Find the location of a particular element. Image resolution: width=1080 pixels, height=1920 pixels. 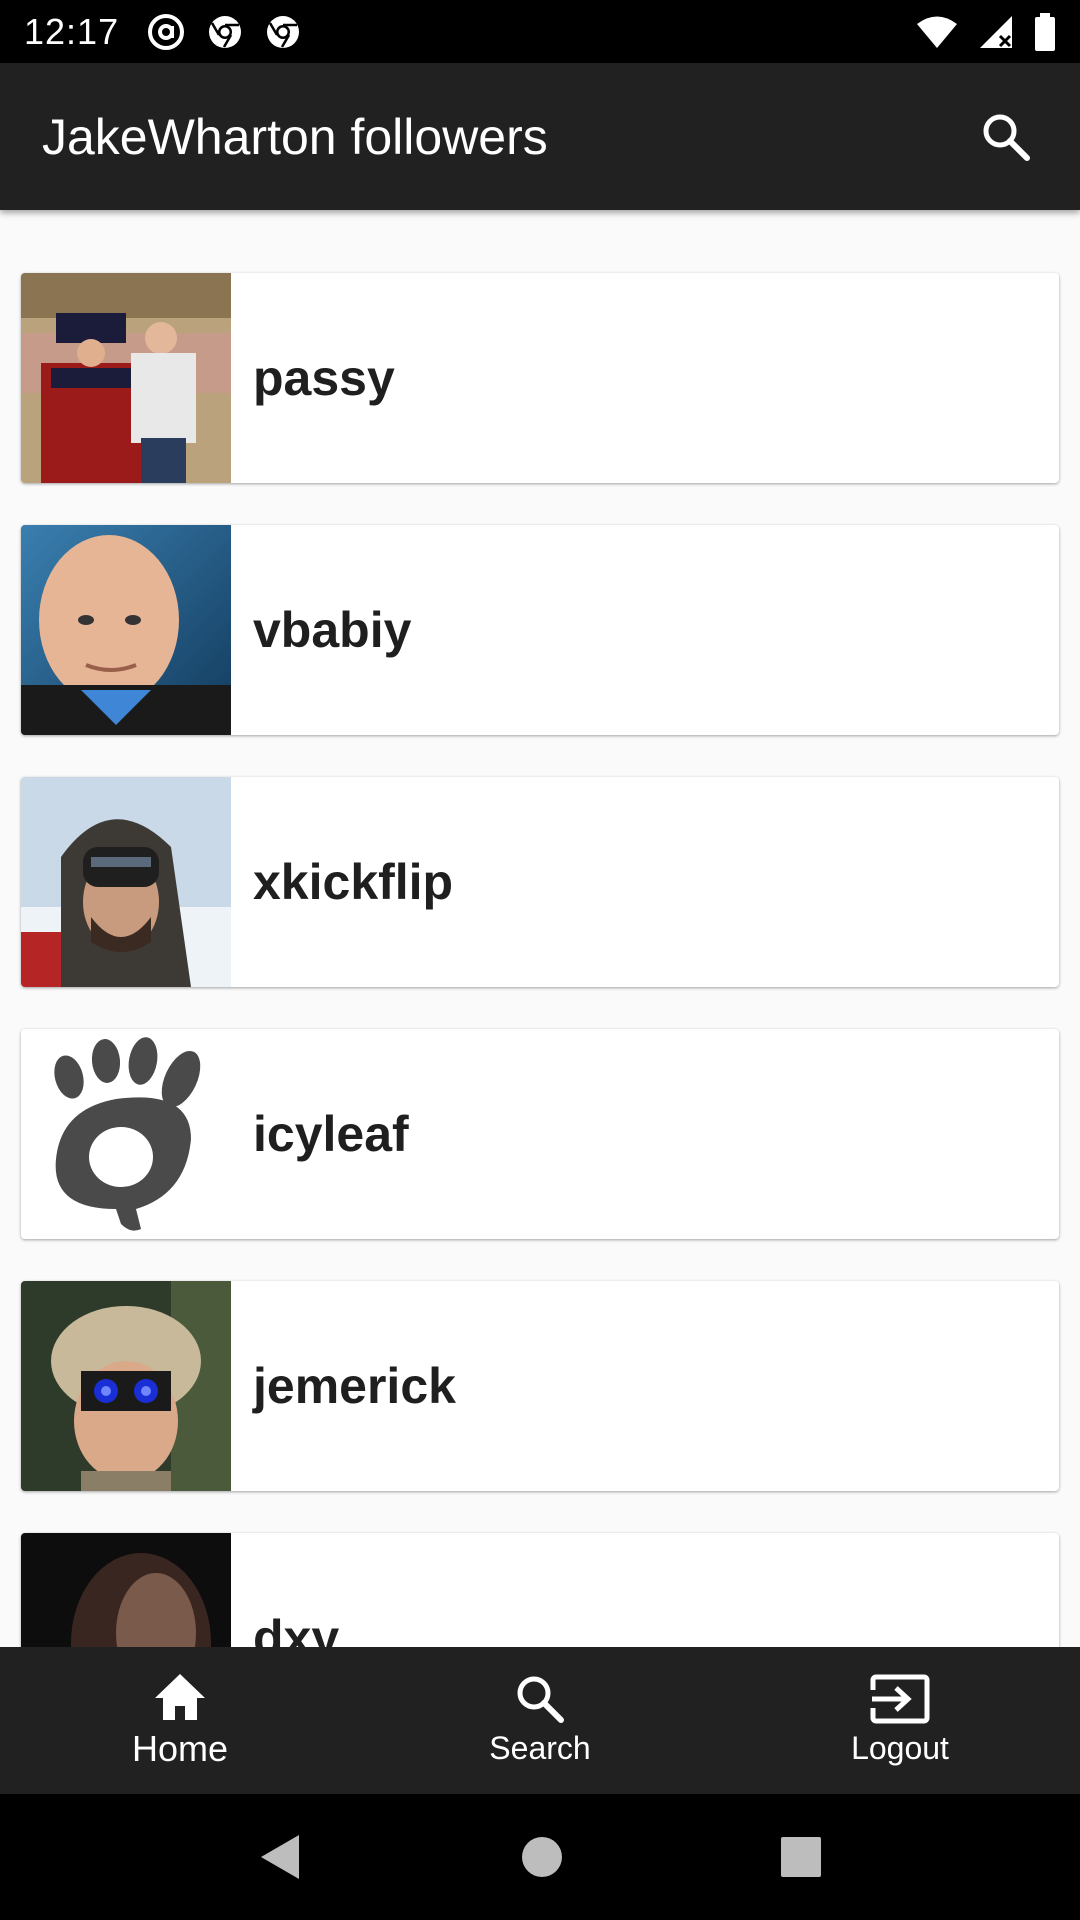

toolbar-search-button is located at coordinates (1006, 137).